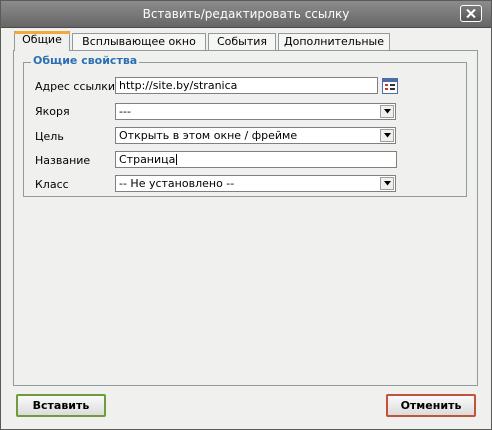  I want to click on class-dropdown-button, so click(387, 183).